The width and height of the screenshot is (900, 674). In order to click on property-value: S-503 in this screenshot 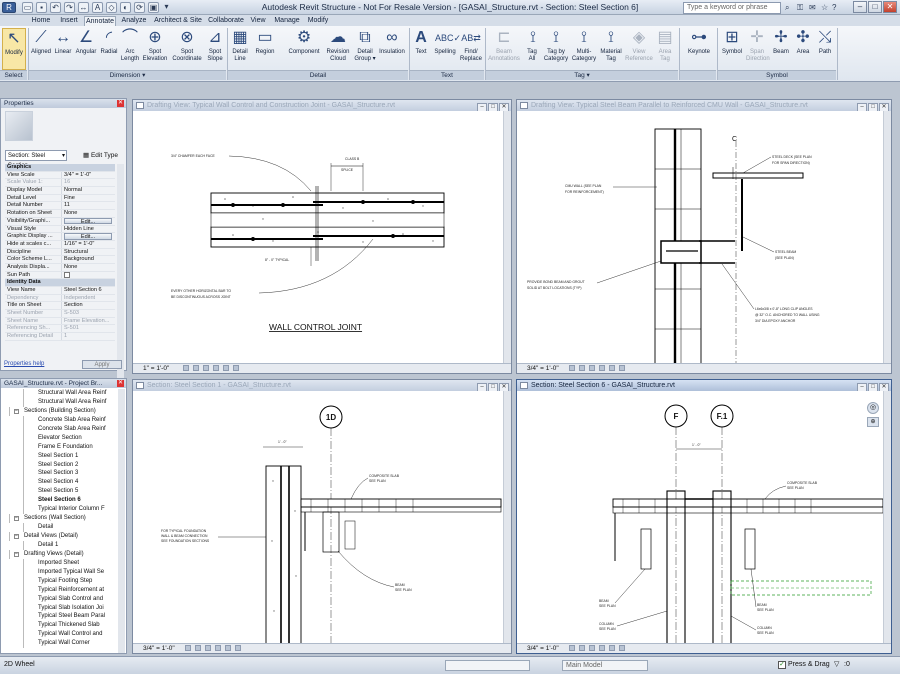, I will do `click(88, 313)`.